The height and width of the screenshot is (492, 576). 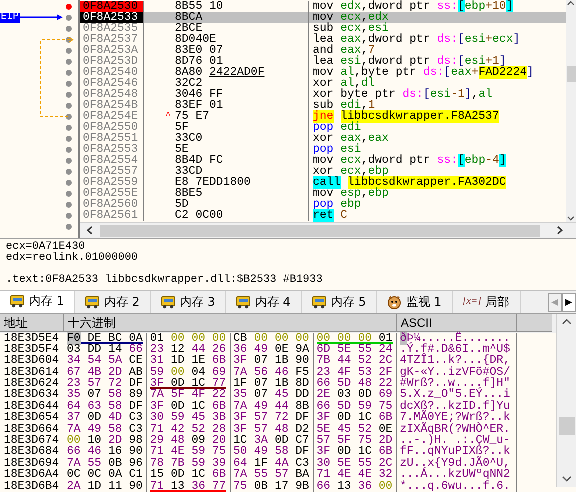 I want to click on hex-bytes: 7A 5F 4F 22, so click(x=188, y=394).